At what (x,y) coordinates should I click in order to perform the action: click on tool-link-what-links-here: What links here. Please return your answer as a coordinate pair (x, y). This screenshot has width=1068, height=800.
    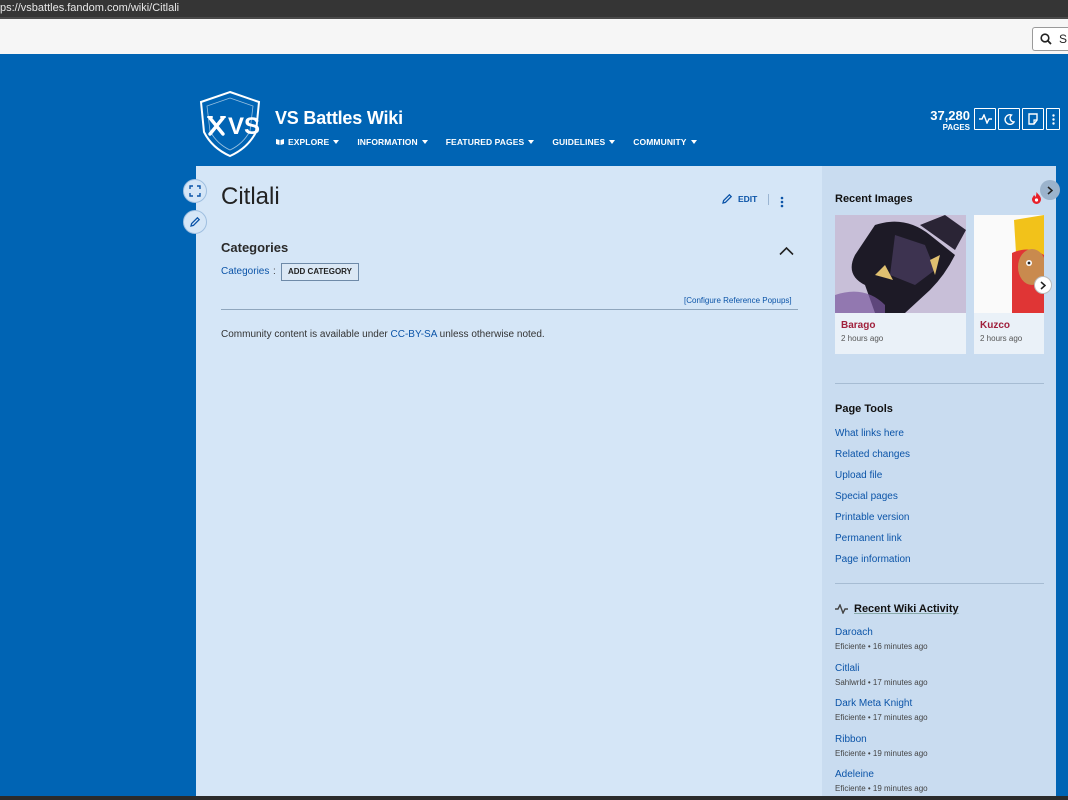
    Looking at the image, I should click on (869, 433).